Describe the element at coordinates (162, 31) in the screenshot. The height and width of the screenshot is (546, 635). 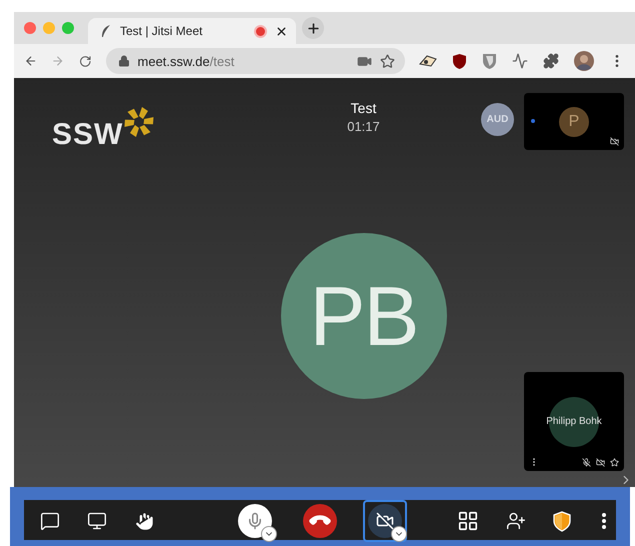
I see `tab-title: Test | Jitsi Meet` at that location.